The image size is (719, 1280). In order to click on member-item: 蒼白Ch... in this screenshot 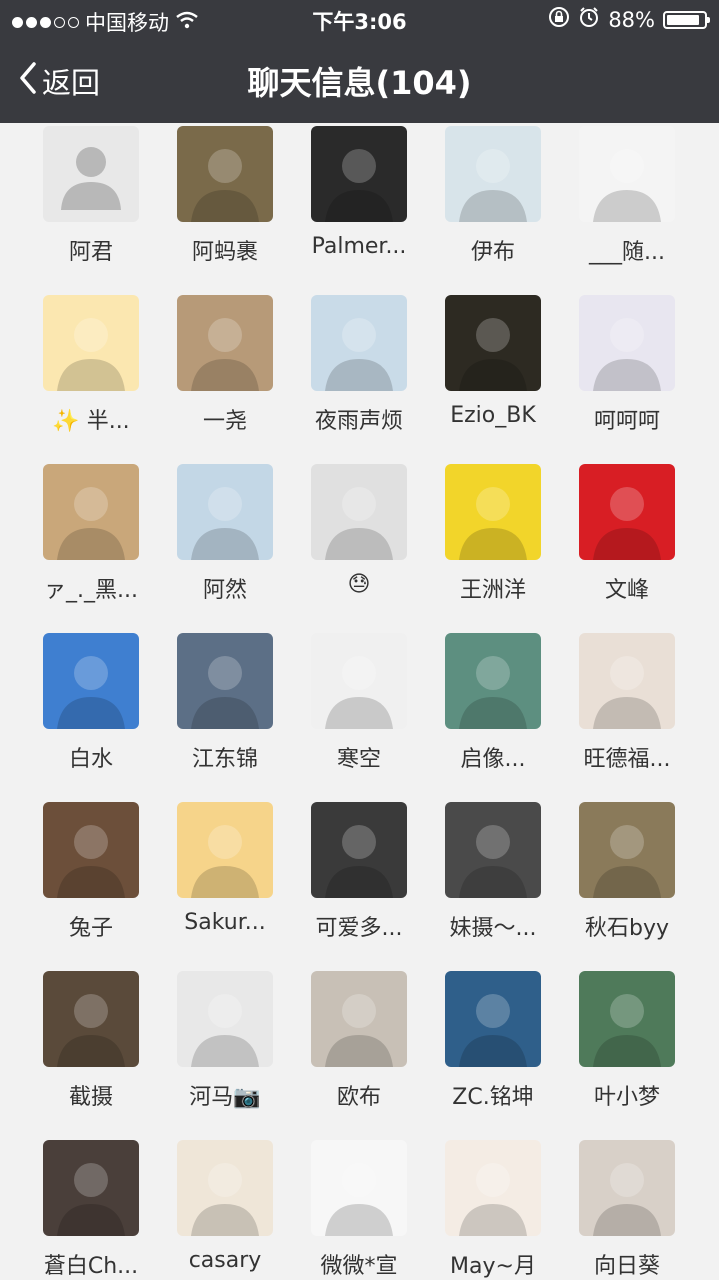, I will do `click(91, 1208)`.